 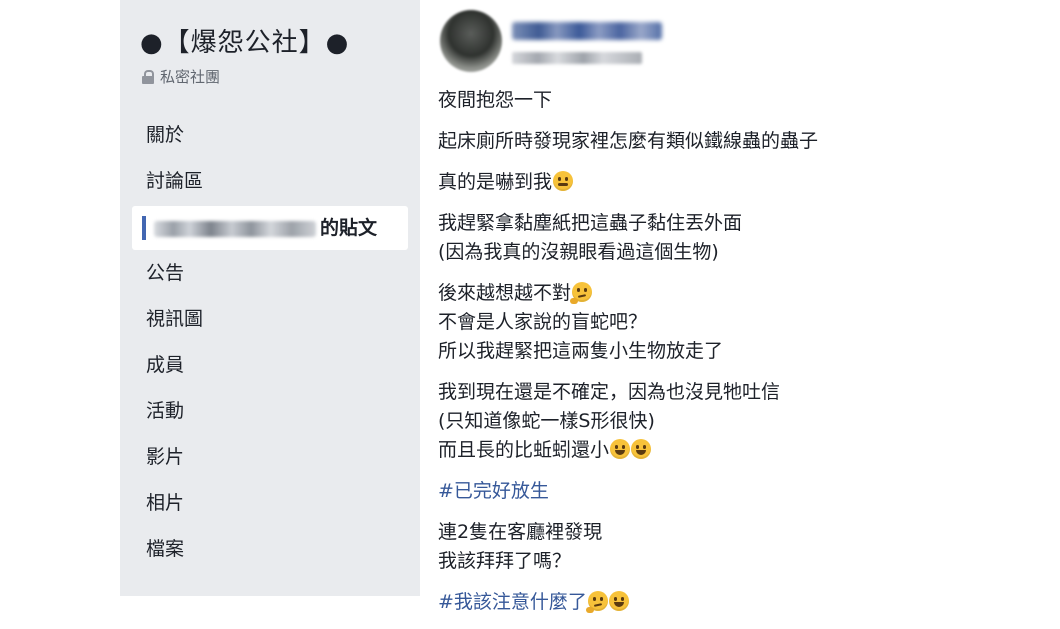 What do you see at coordinates (673, 100) in the screenshot?
I see `post-paragraph: 夜間抱怨一下` at bounding box center [673, 100].